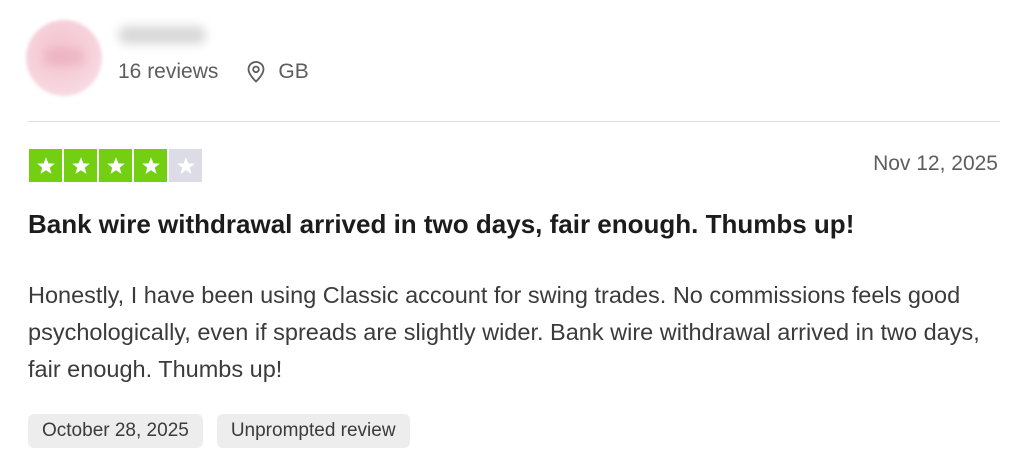 The width and height of the screenshot is (1024, 476). I want to click on reviewer-location: GB, so click(277, 72).